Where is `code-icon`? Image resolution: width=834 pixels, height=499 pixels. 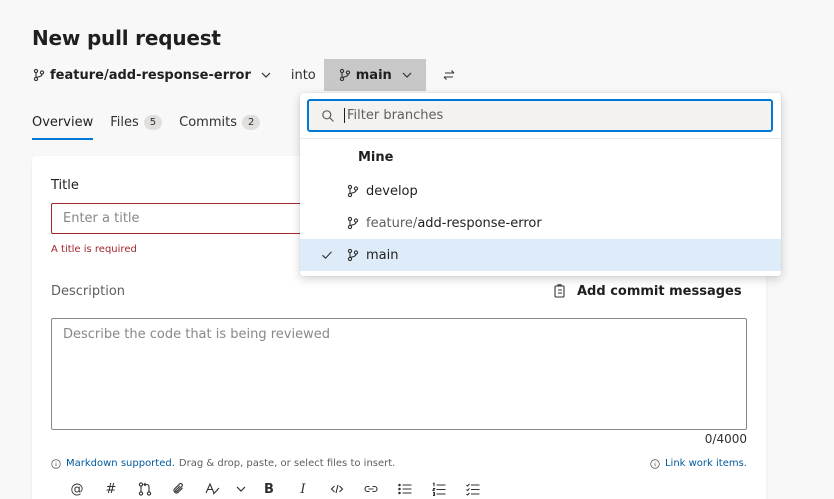
code-icon is located at coordinates (337, 489).